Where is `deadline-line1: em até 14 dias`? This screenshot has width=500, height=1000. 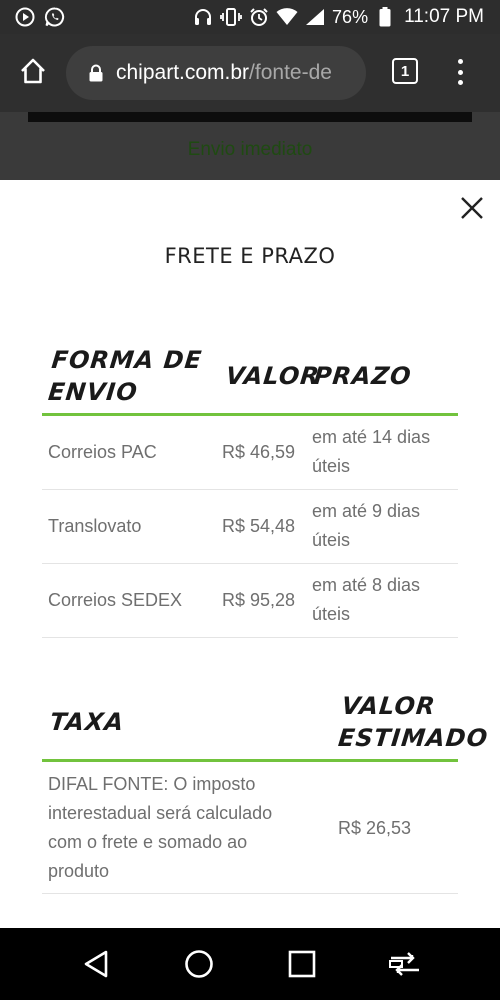
deadline-line1: em até 14 dias is located at coordinates (371, 437).